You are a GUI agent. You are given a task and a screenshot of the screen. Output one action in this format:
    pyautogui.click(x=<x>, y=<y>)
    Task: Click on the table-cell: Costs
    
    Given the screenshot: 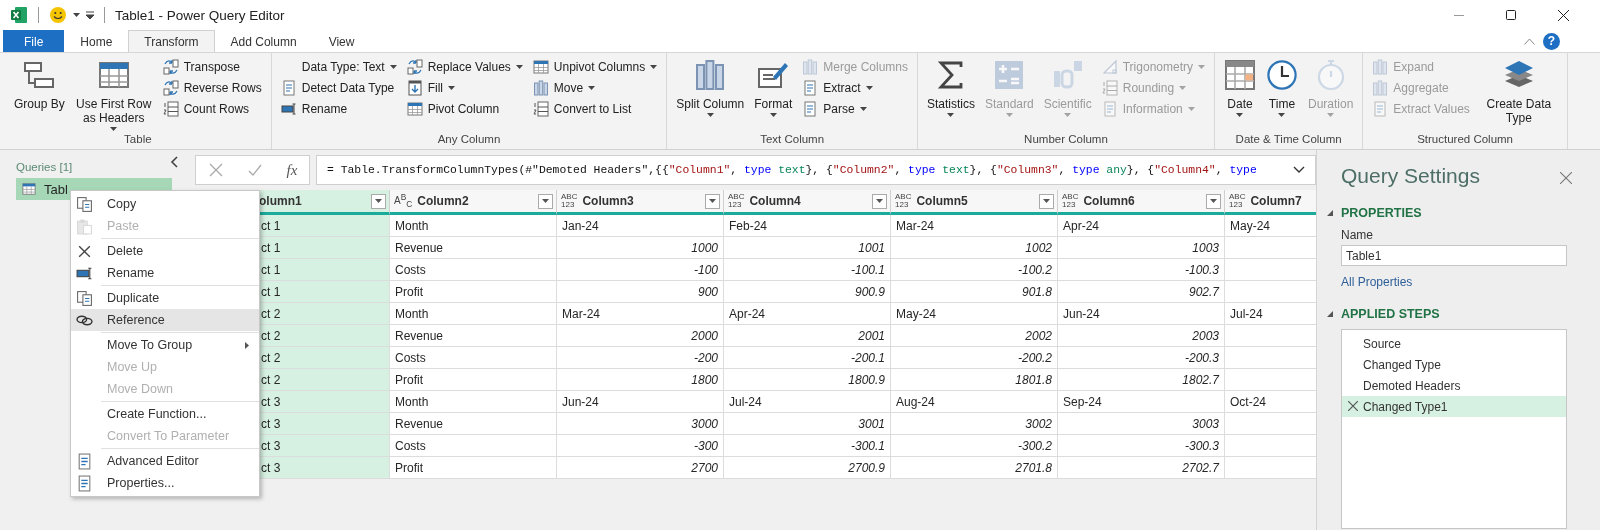 What is the action you would take?
    pyautogui.click(x=410, y=445)
    